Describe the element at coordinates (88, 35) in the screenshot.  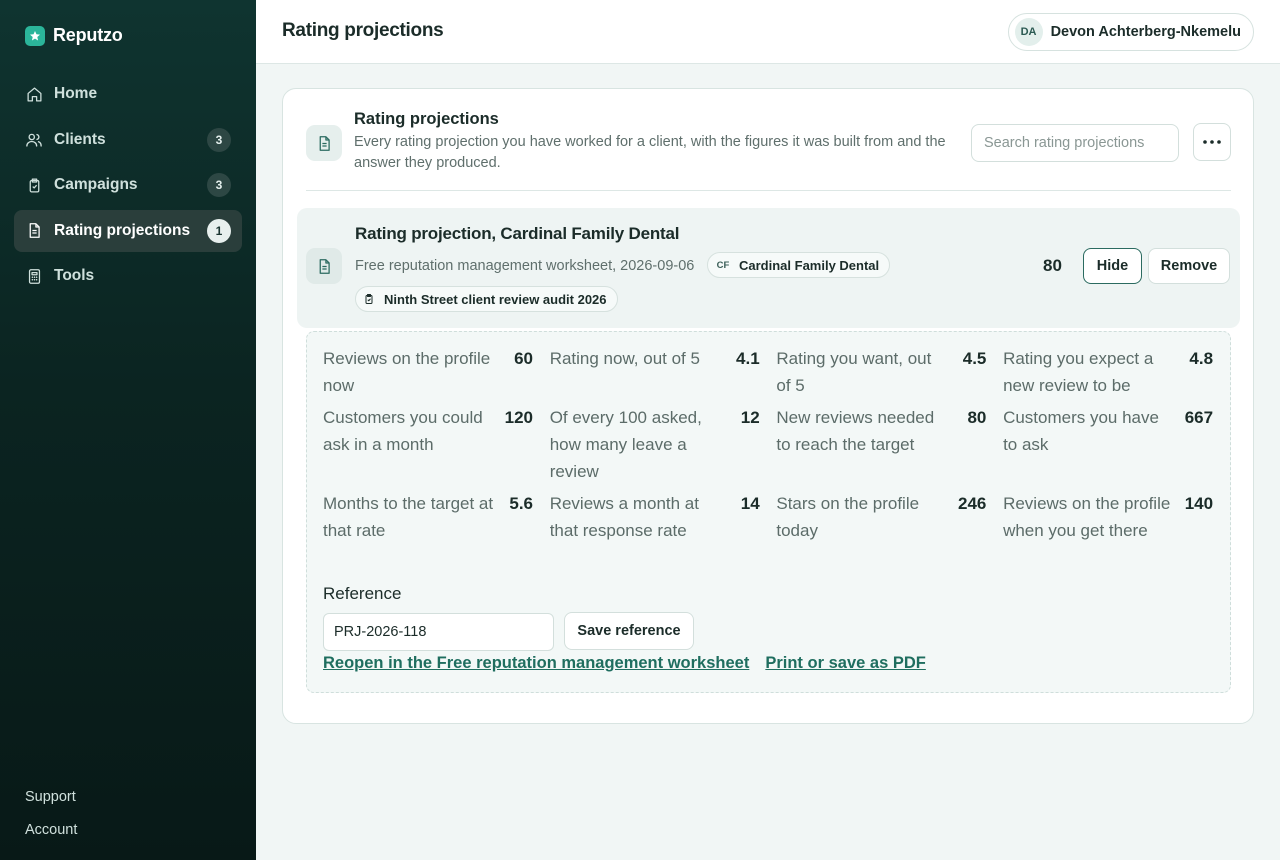
I see `brand-name: Reputzo` at that location.